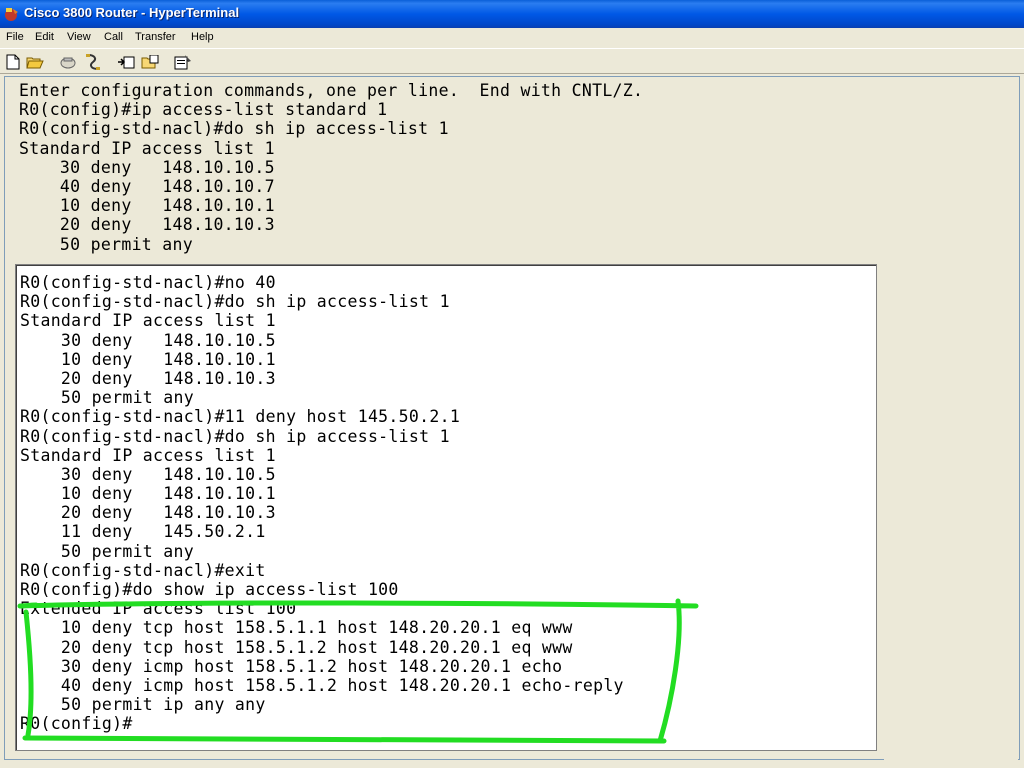 This screenshot has width=1024, height=768. Describe the element at coordinates (143, 570) in the screenshot. I see `terminal-line: R0(config-std-nacl)#exit` at that location.